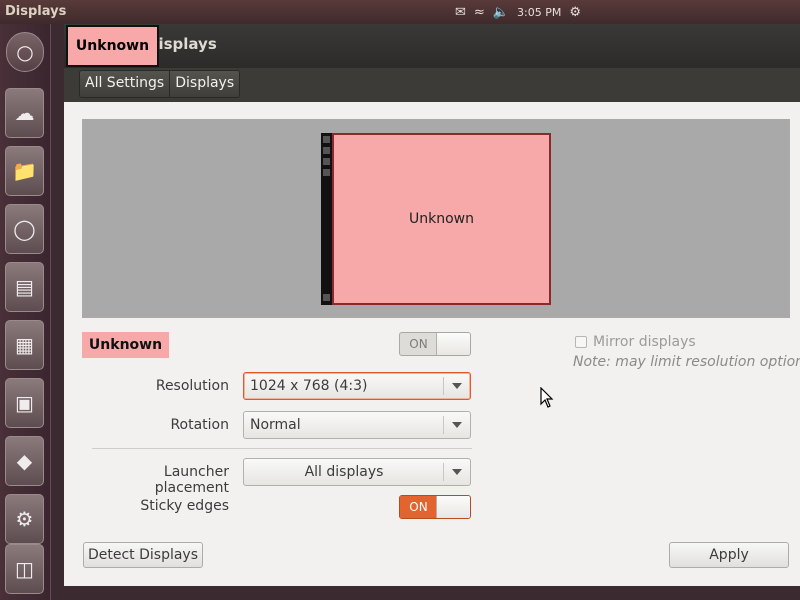 This screenshot has width=800, height=600. What do you see at coordinates (547, 397) in the screenshot?
I see `mouse-pointer-icon` at bounding box center [547, 397].